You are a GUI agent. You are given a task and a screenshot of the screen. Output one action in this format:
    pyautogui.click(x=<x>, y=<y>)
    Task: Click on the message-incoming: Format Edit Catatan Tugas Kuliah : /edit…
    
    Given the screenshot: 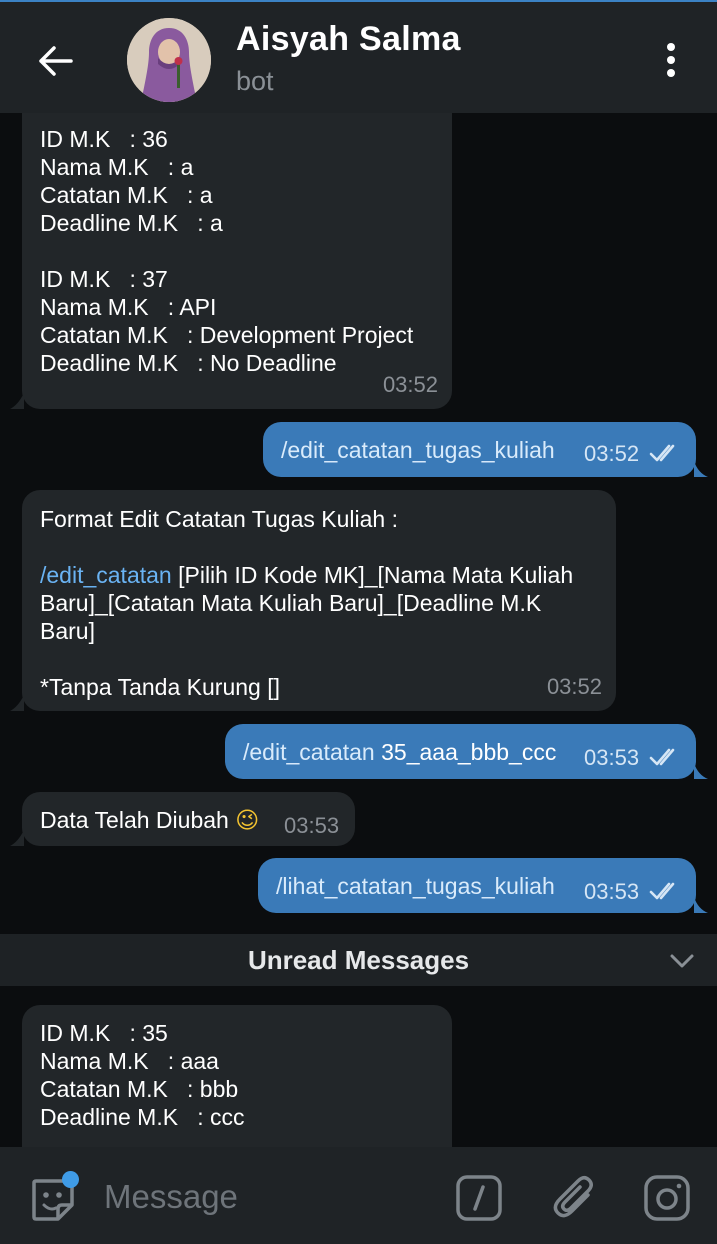 What is the action you would take?
    pyautogui.click(x=319, y=600)
    